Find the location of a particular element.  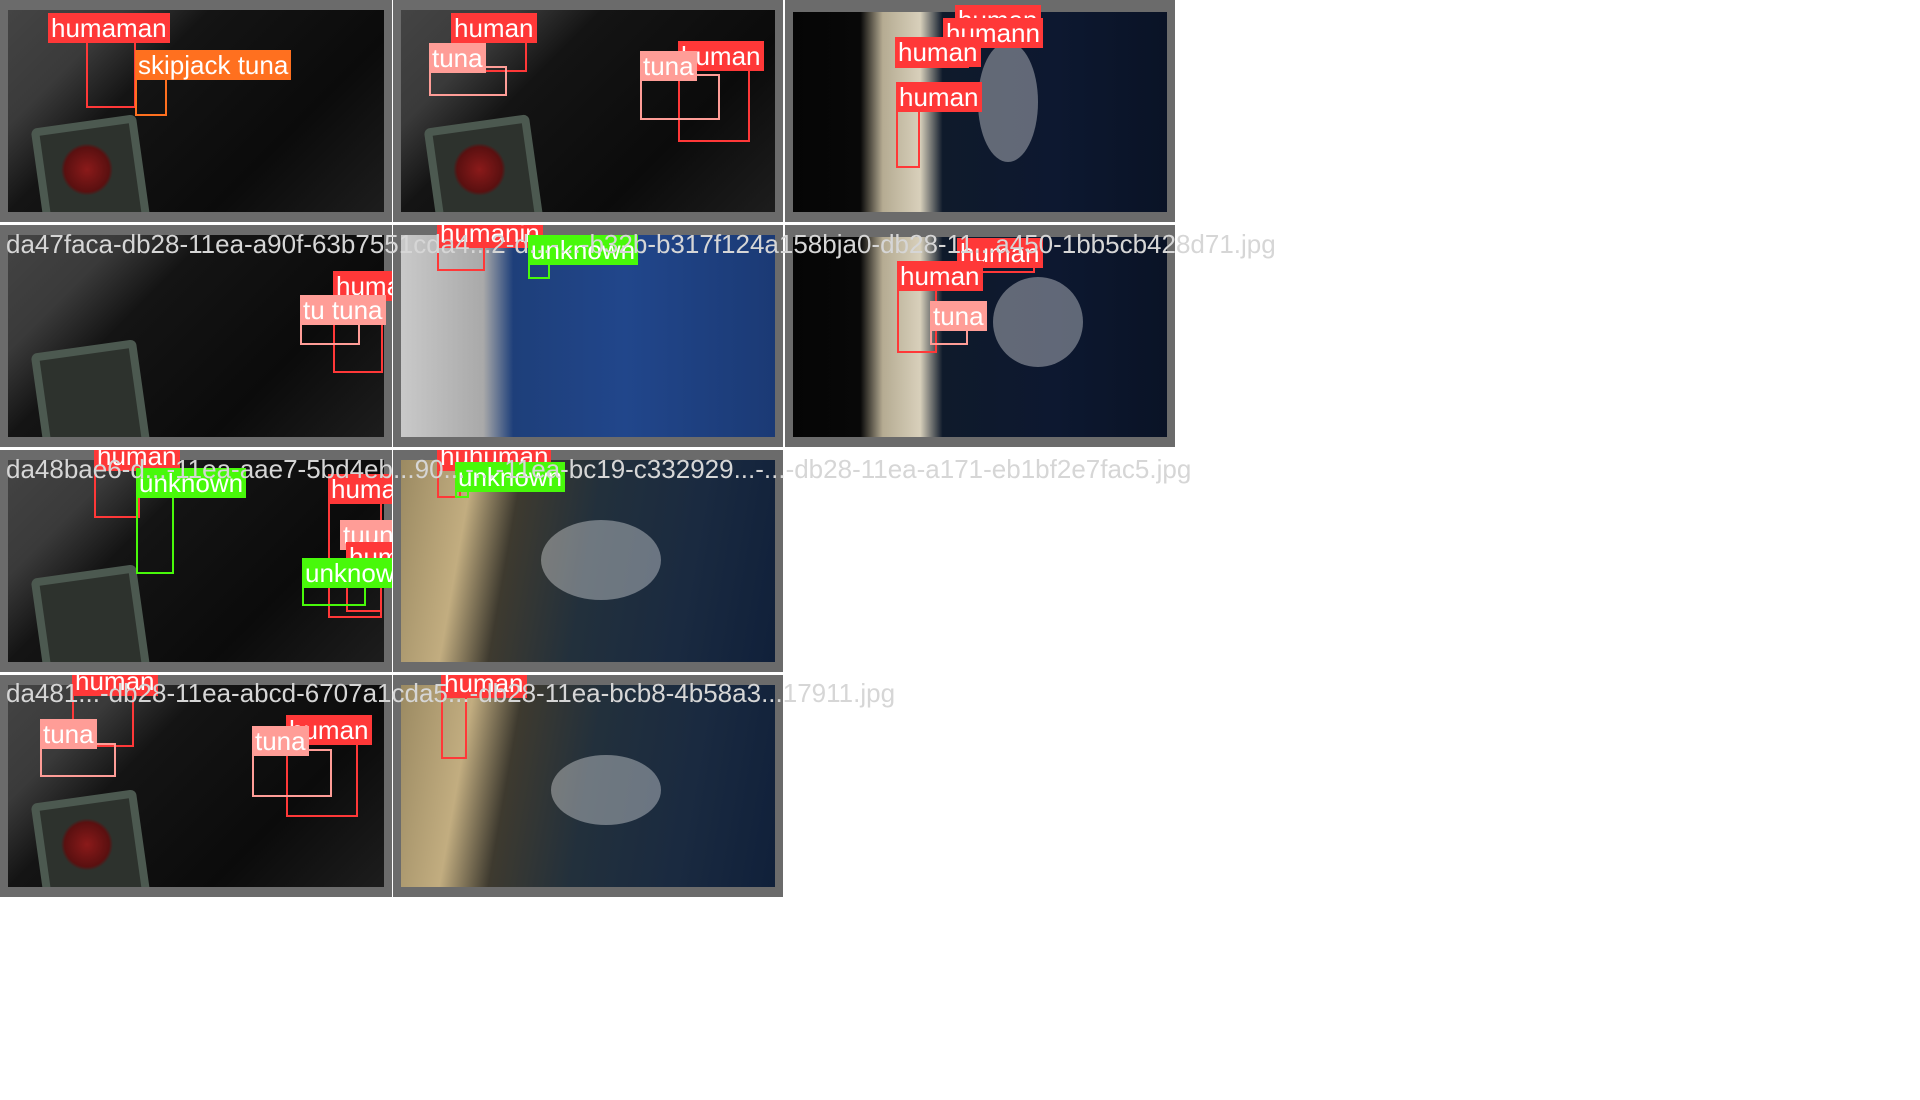

tuna-box is located at coordinates (292, 773).